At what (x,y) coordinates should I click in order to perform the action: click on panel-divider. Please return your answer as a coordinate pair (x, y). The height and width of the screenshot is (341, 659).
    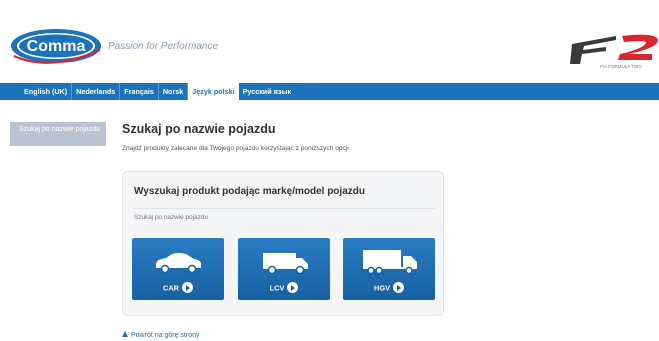
    Looking at the image, I should click on (283, 208).